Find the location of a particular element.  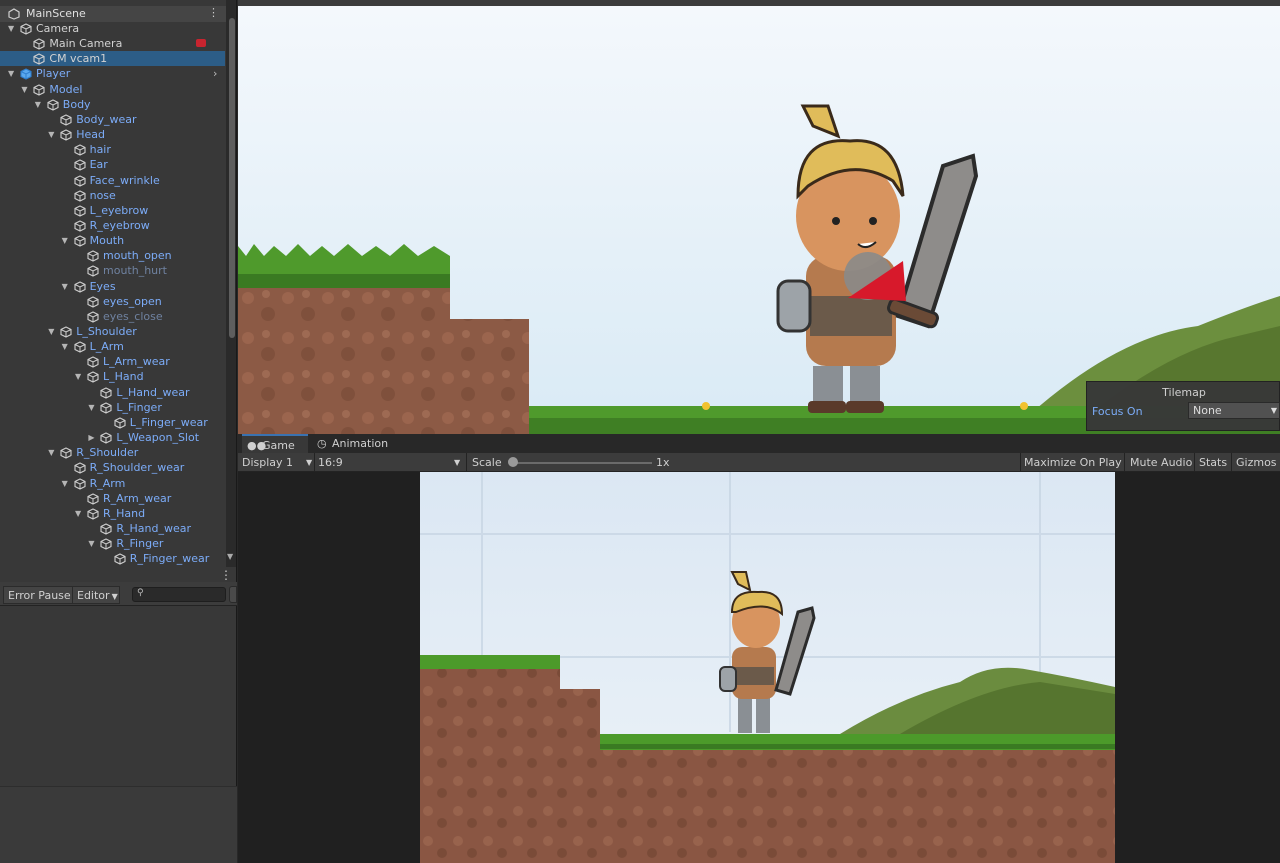

hierarchy-item: Face_wrinkle is located at coordinates (112, 180).